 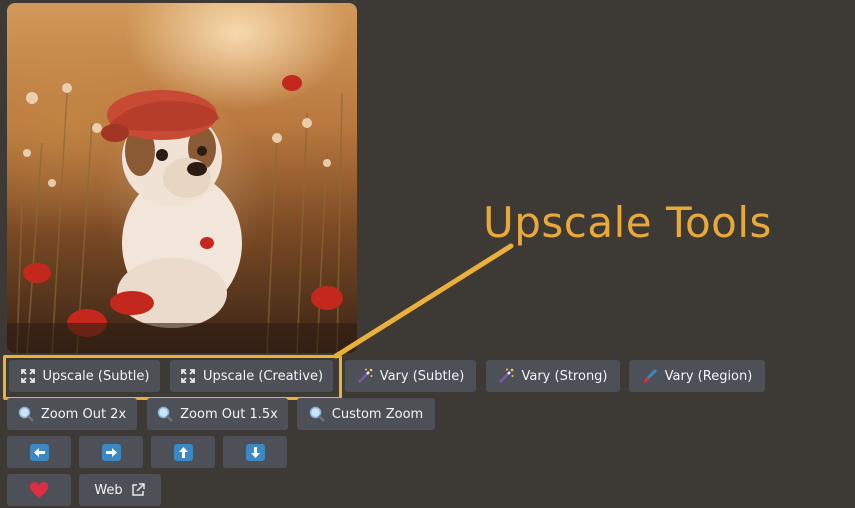 I want to click on vary-strong-label: Vary (Strong), so click(x=564, y=376).